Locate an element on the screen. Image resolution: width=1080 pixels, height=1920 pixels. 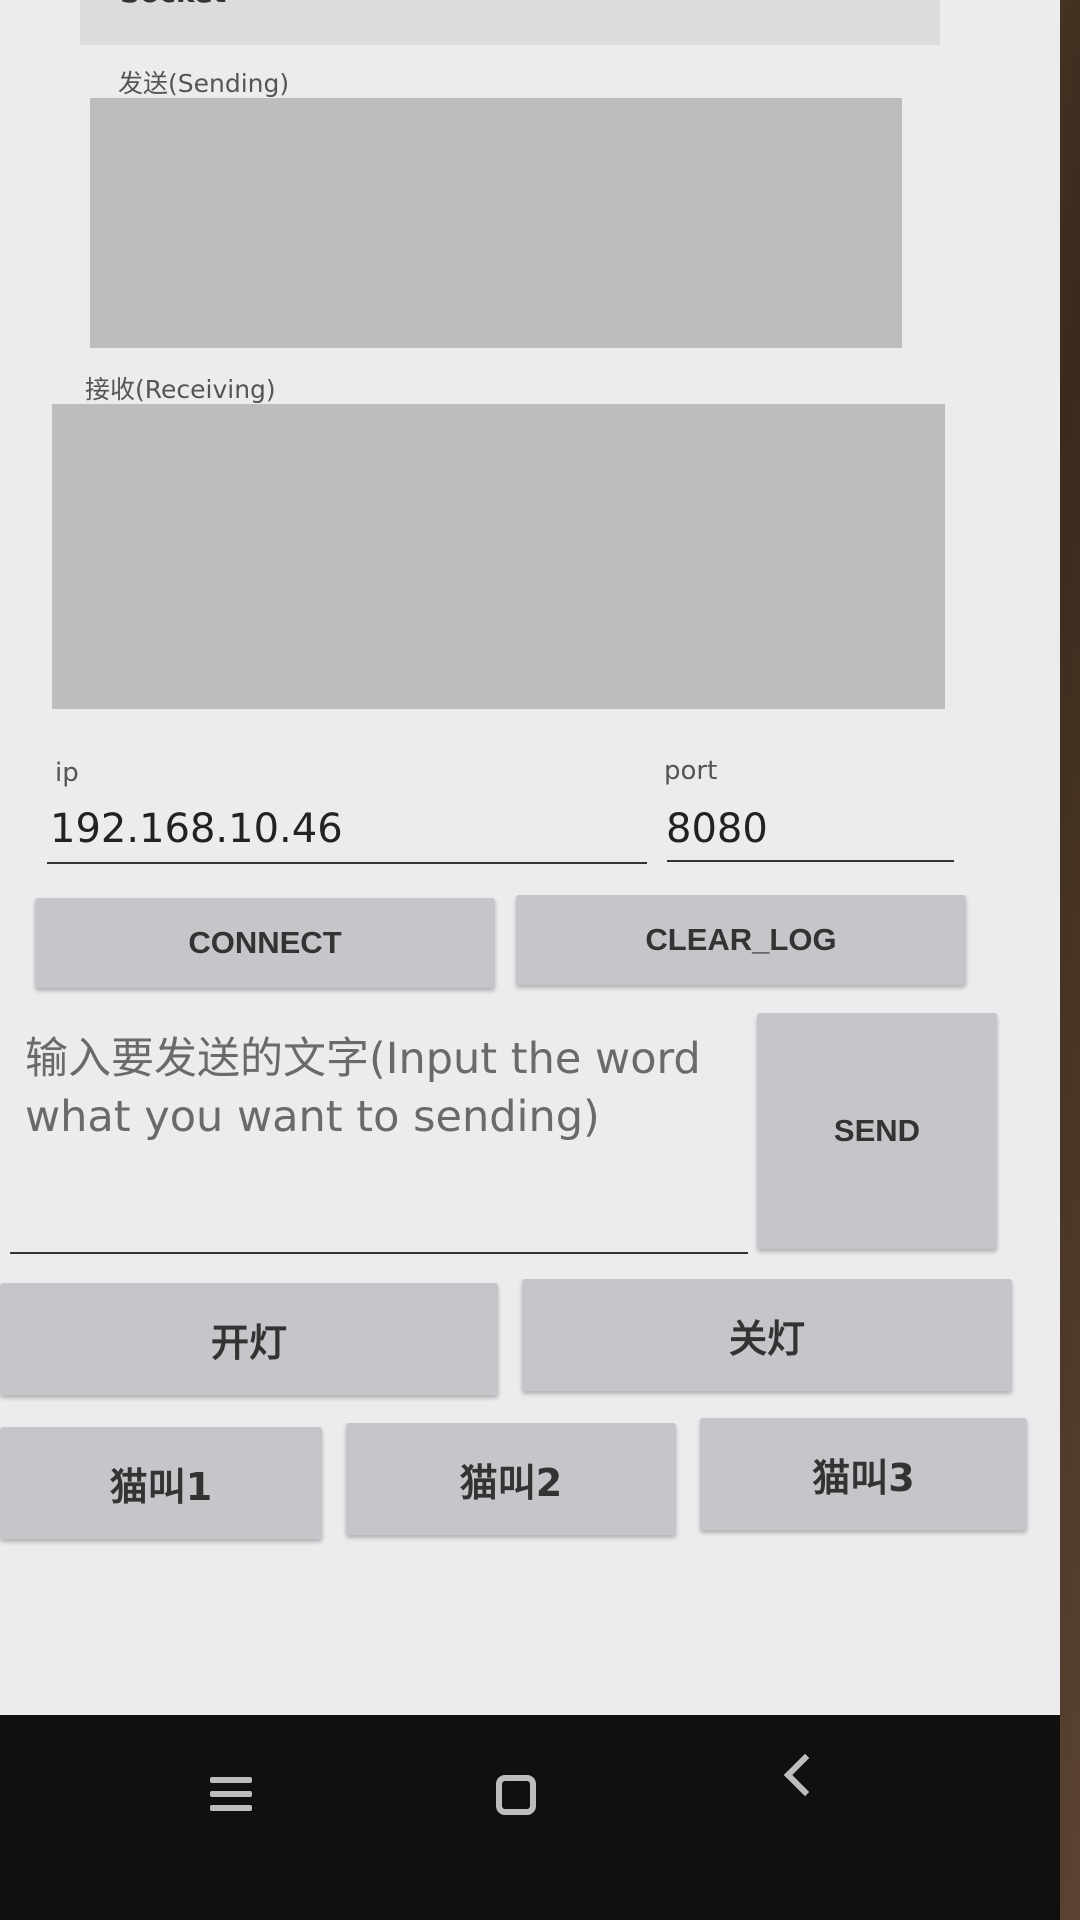
app-bar: Socket is located at coordinates (510, 22).